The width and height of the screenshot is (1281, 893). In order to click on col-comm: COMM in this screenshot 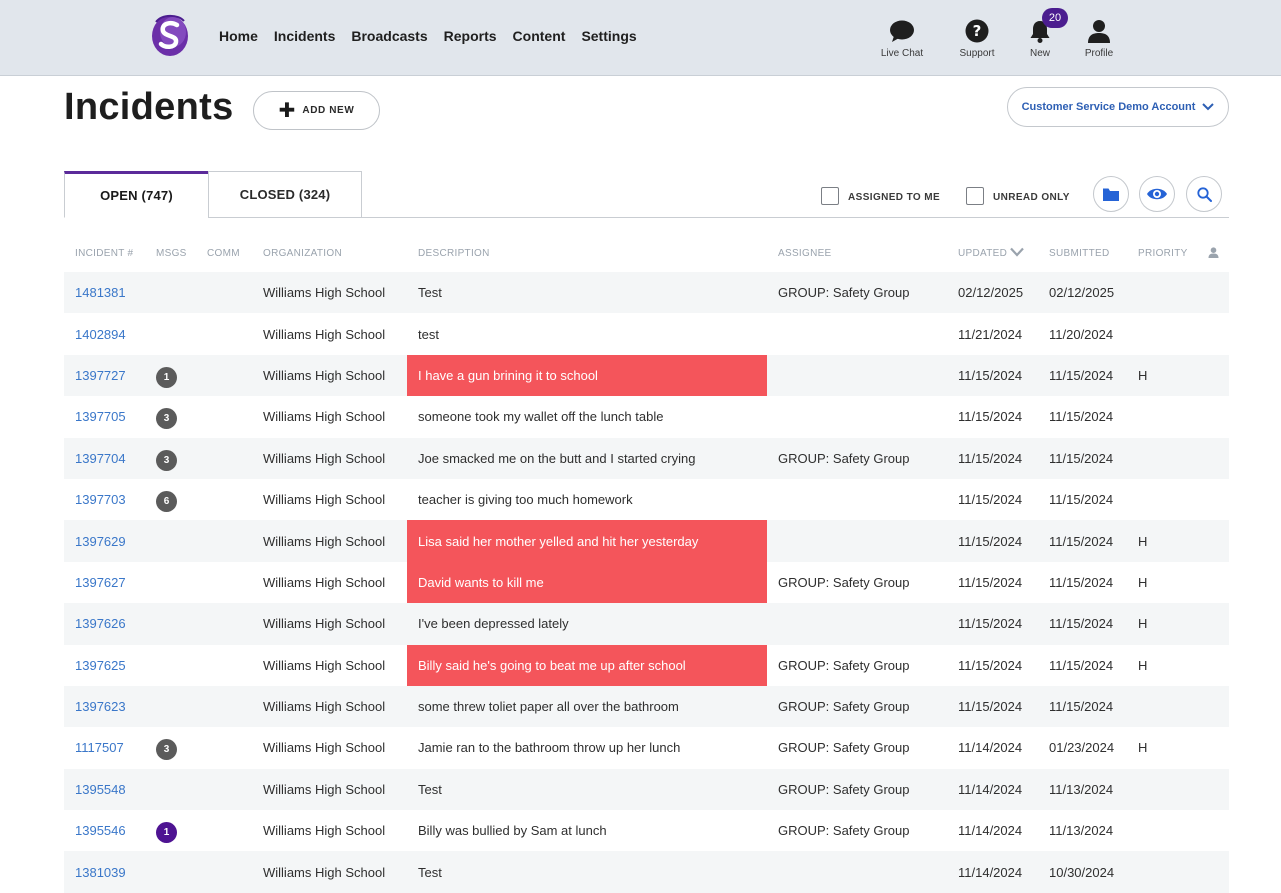, I will do `click(224, 253)`.